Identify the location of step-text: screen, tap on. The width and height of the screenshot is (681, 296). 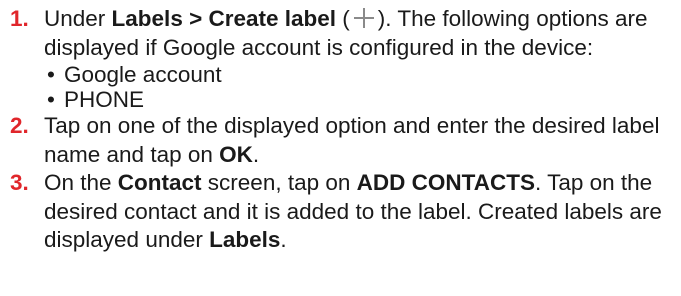
(279, 182).